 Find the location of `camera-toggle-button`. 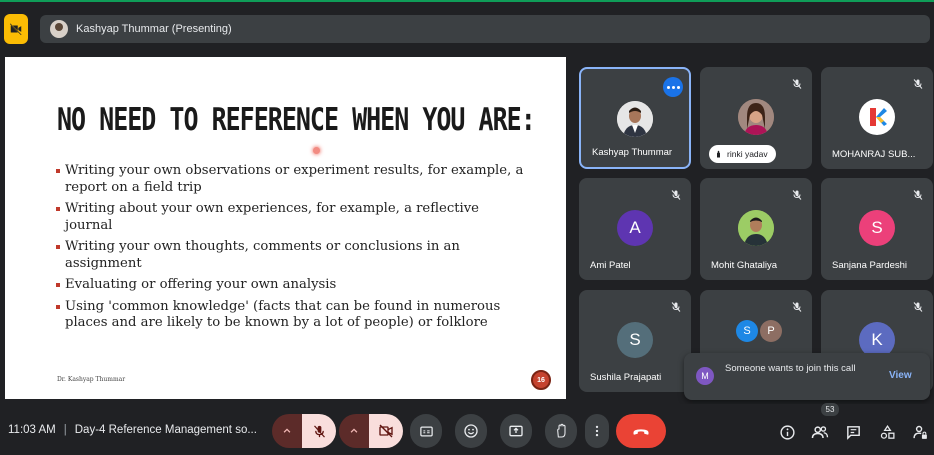

camera-toggle-button is located at coordinates (386, 431).